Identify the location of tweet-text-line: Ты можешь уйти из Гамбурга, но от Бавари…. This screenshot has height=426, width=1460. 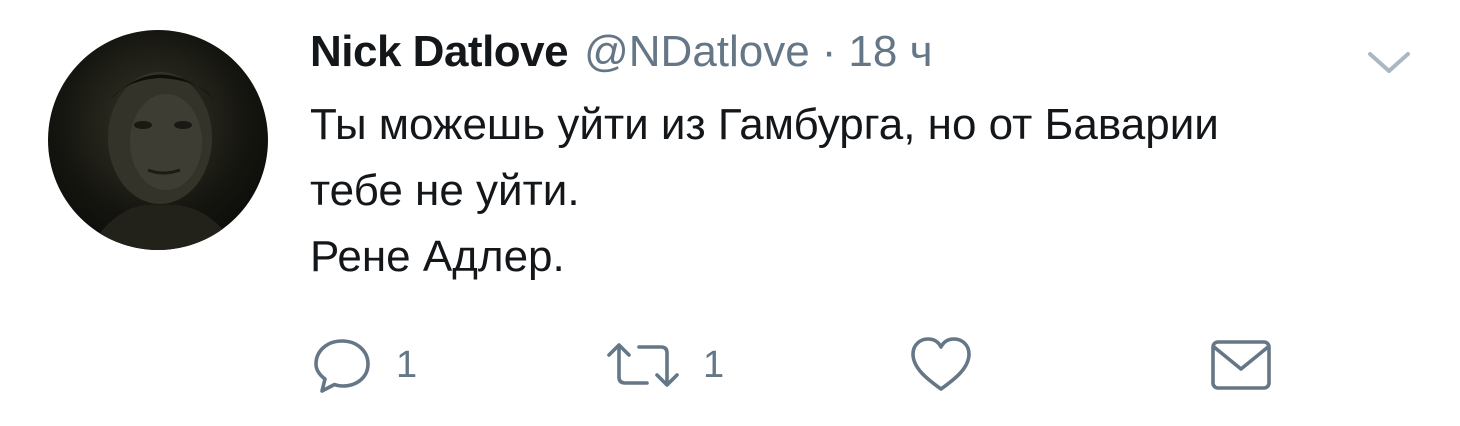
(764, 124).